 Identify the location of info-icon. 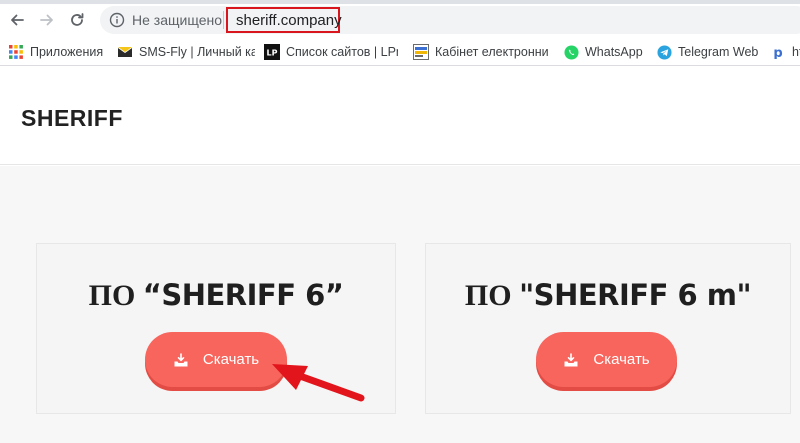
(117, 20).